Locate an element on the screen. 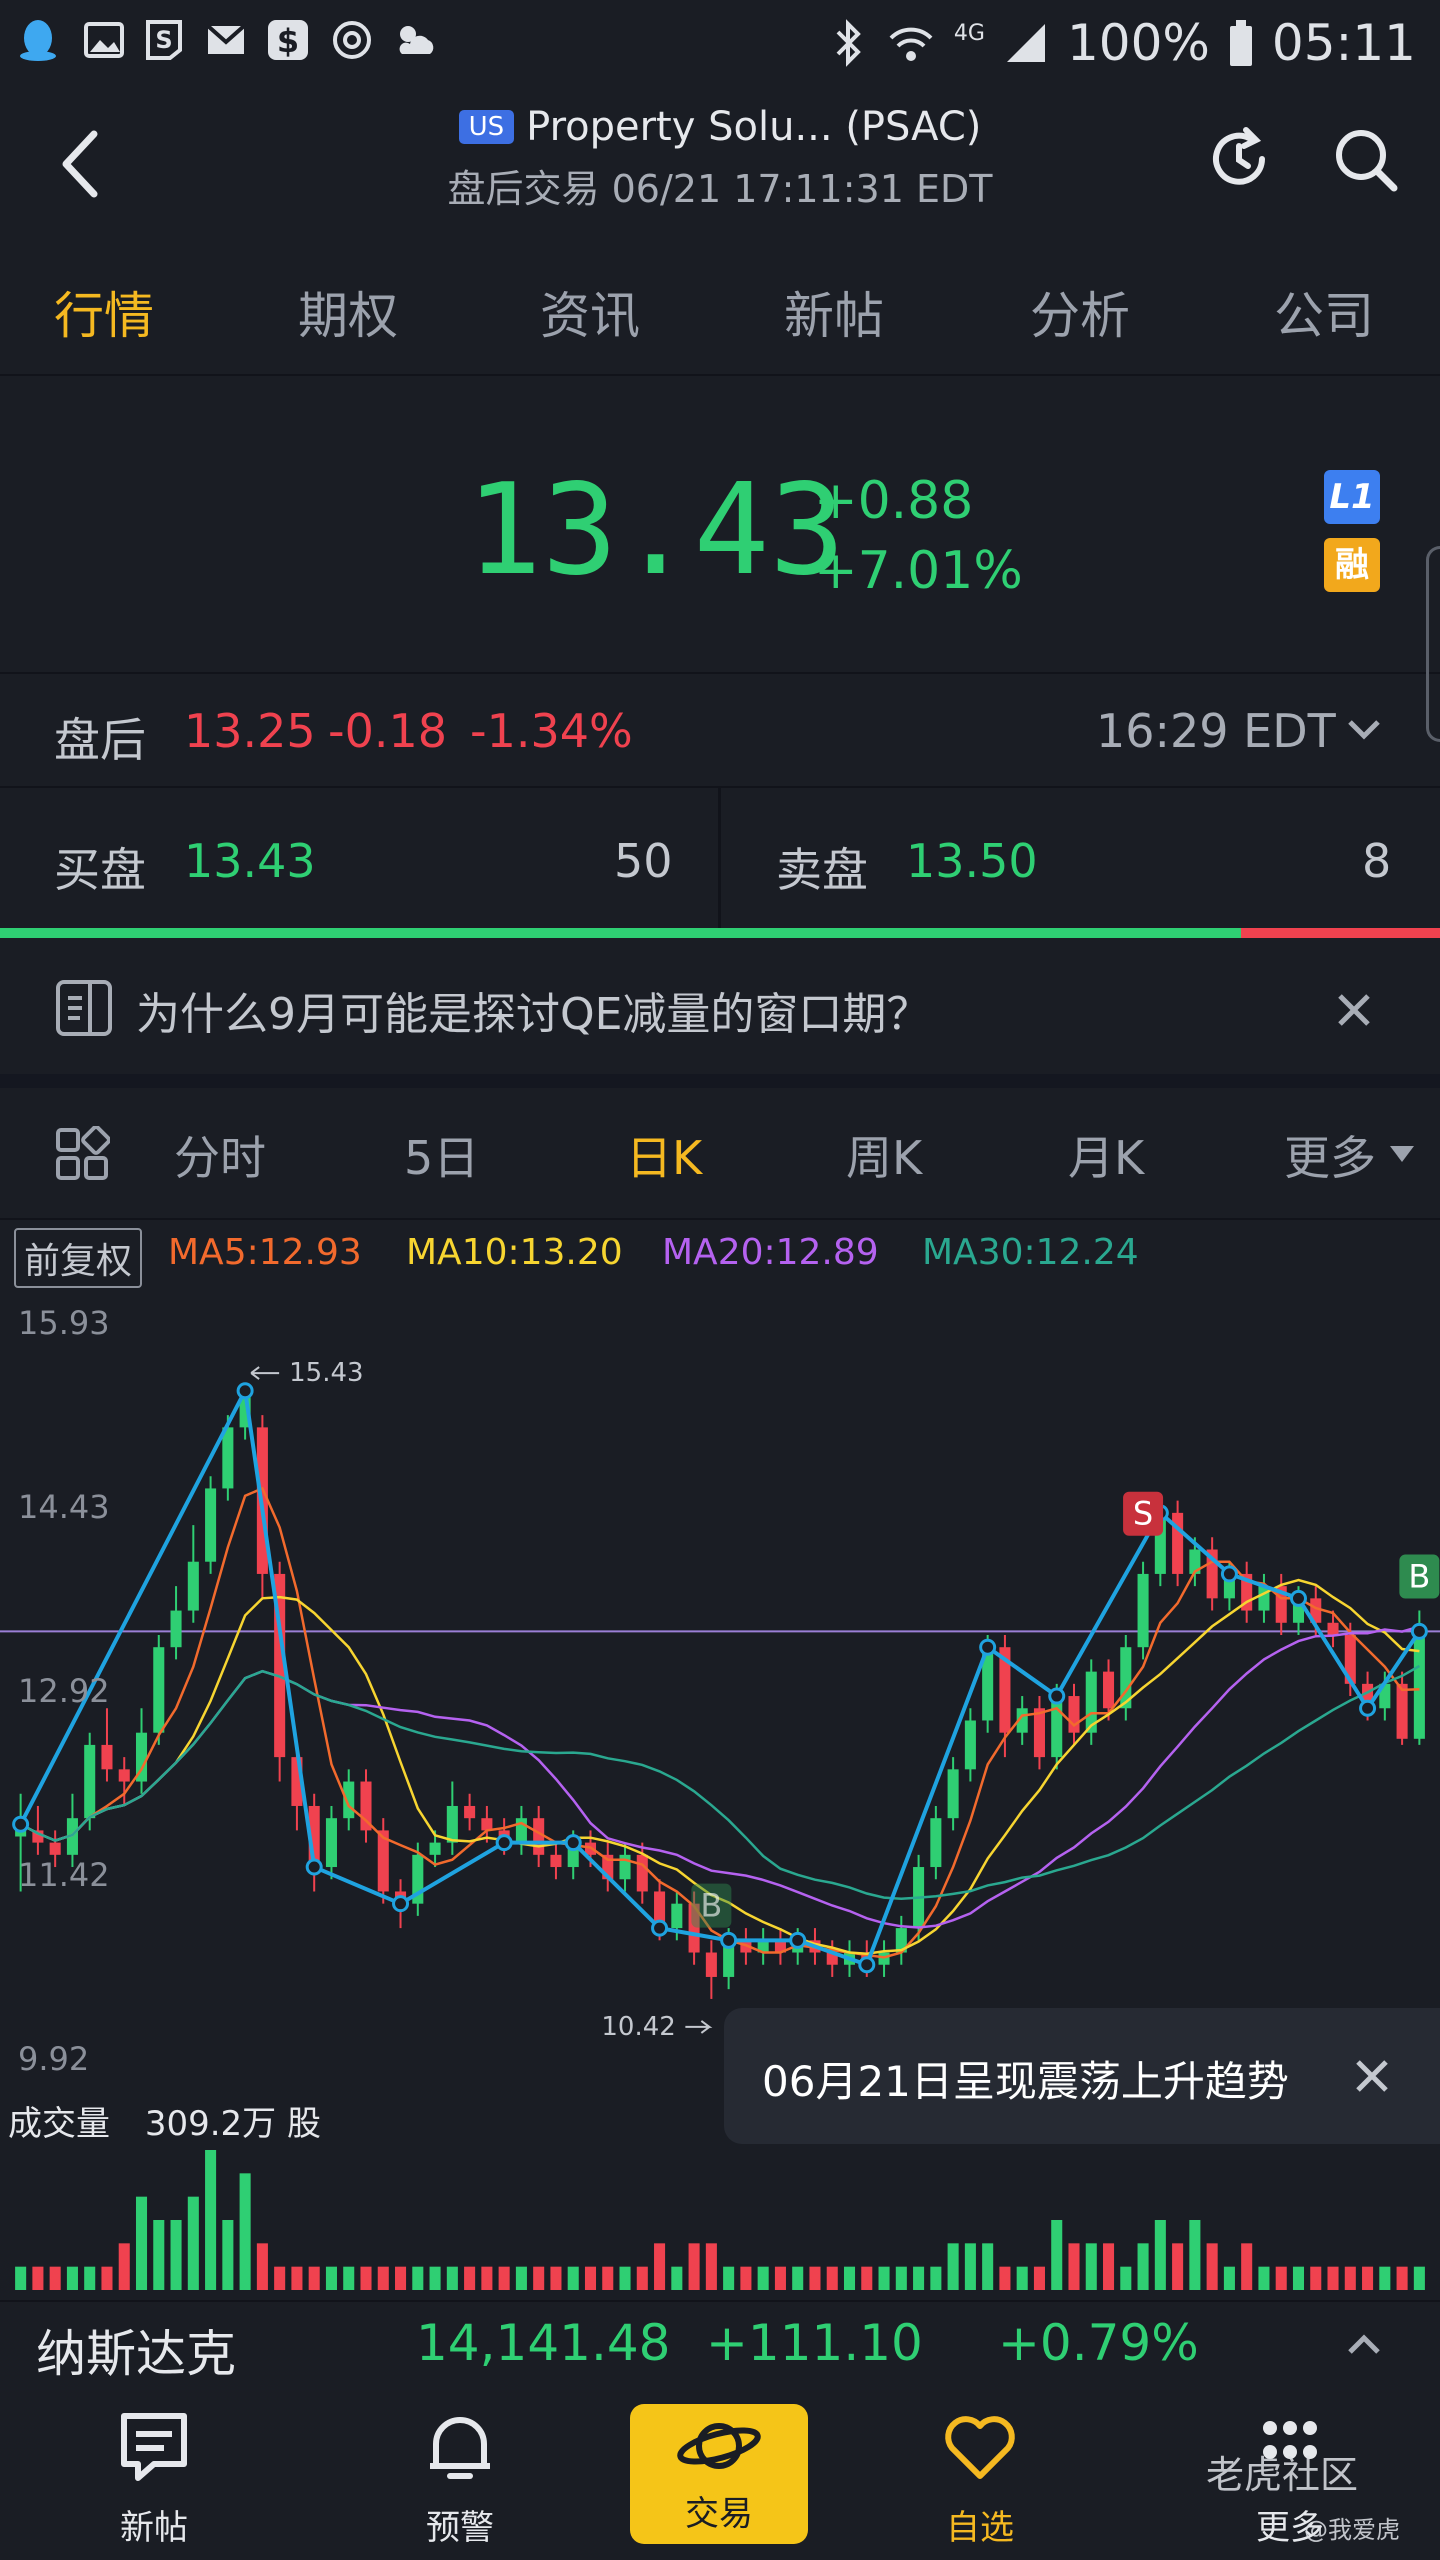 This screenshot has width=1440, height=2560. nav-trade: 交易 is located at coordinates (719, 2474).